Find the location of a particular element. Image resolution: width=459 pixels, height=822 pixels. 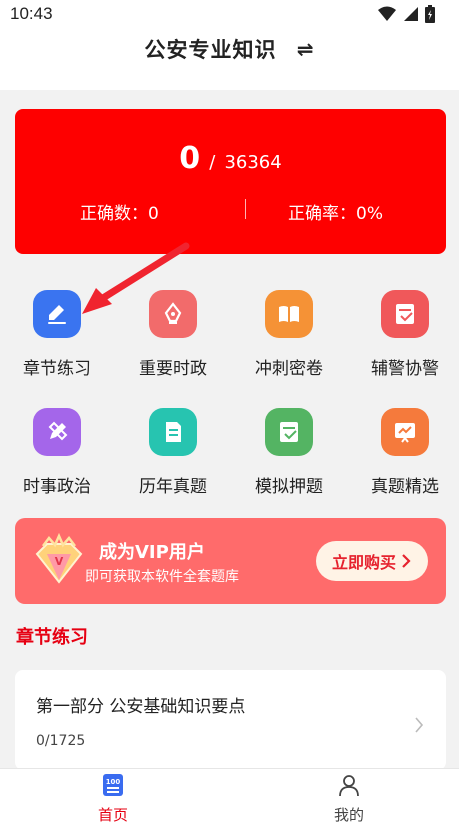

menu-item-sprint-papers: 冲刺密卷 is located at coordinates (289, 334).